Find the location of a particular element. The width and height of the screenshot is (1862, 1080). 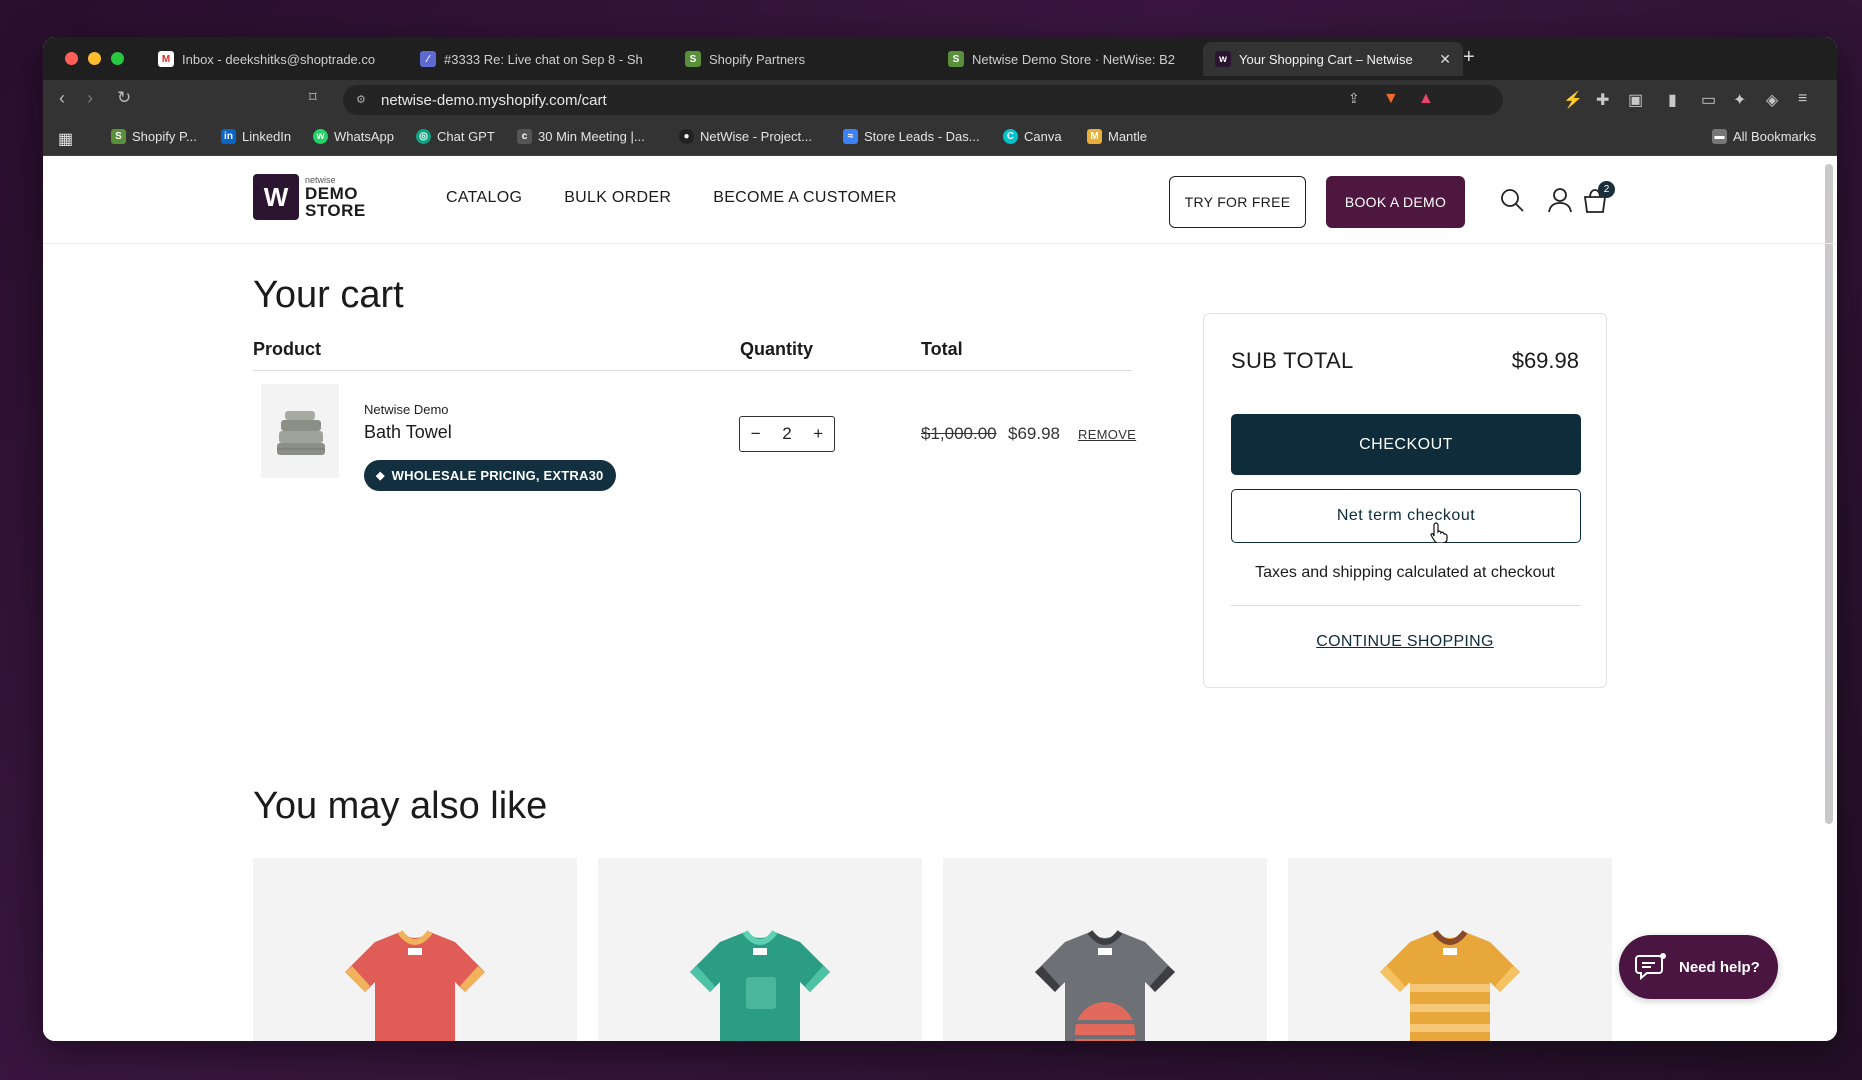

checkout-button: CHECKOUT is located at coordinates (1406, 444).